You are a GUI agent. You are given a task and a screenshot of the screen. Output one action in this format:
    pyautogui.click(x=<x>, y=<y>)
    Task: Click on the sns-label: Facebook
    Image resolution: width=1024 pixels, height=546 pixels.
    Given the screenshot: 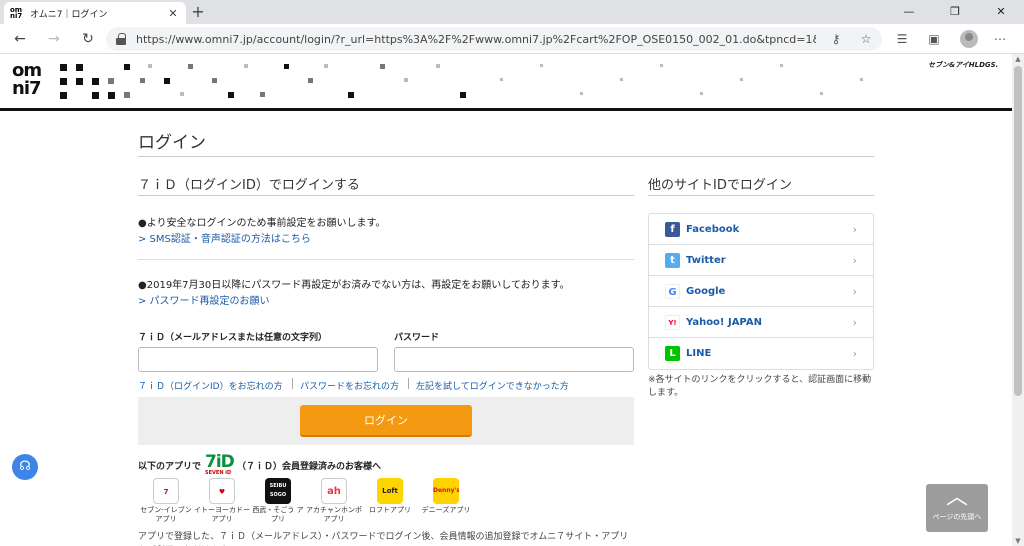 What is the action you would take?
    pyautogui.click(x=713, y=229)
    